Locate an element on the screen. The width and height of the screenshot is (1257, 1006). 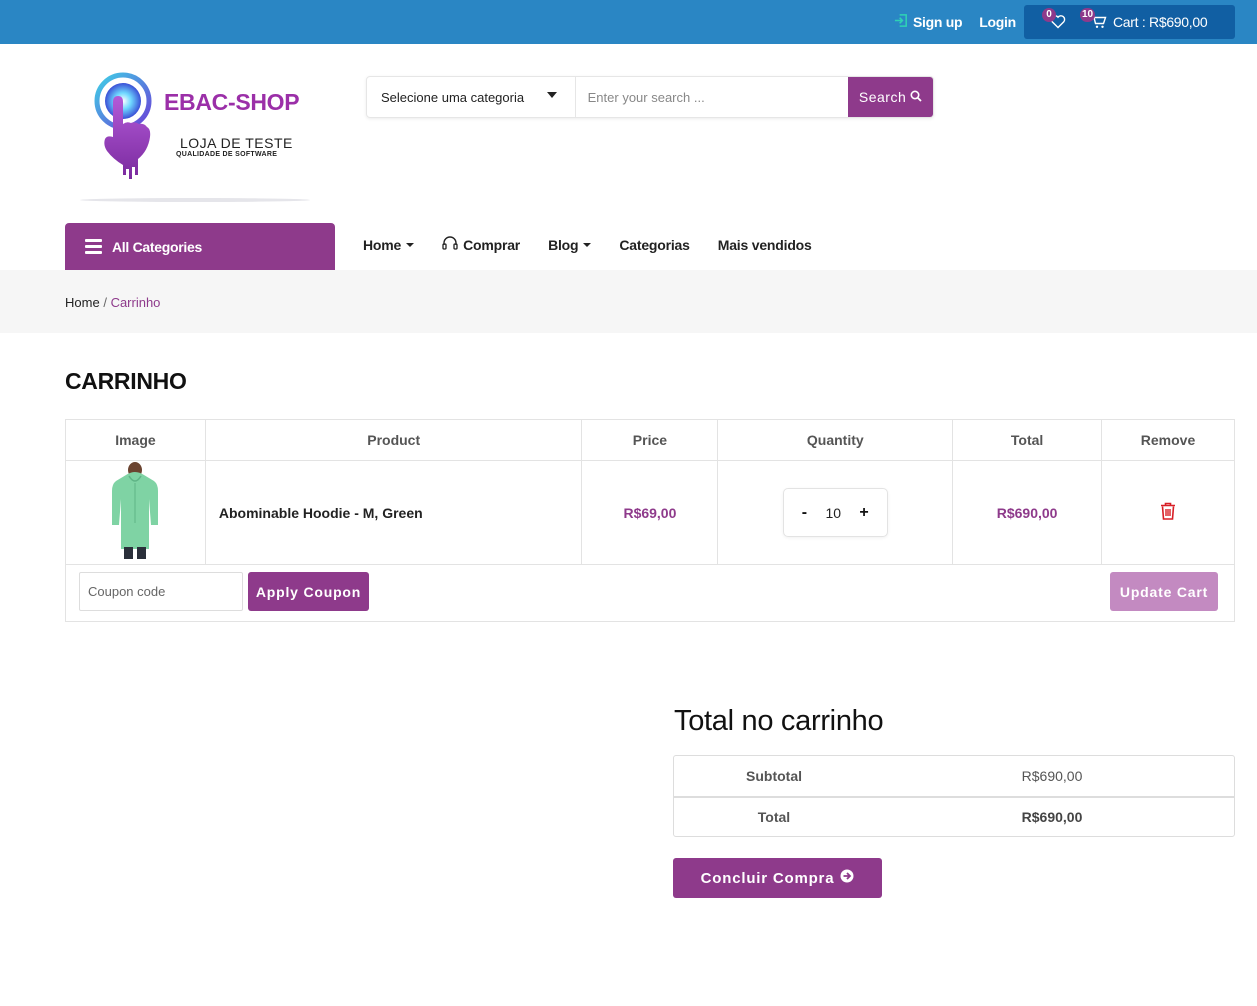
checkout-button-label: Concluir Compra is located at coordinates (767, 878).